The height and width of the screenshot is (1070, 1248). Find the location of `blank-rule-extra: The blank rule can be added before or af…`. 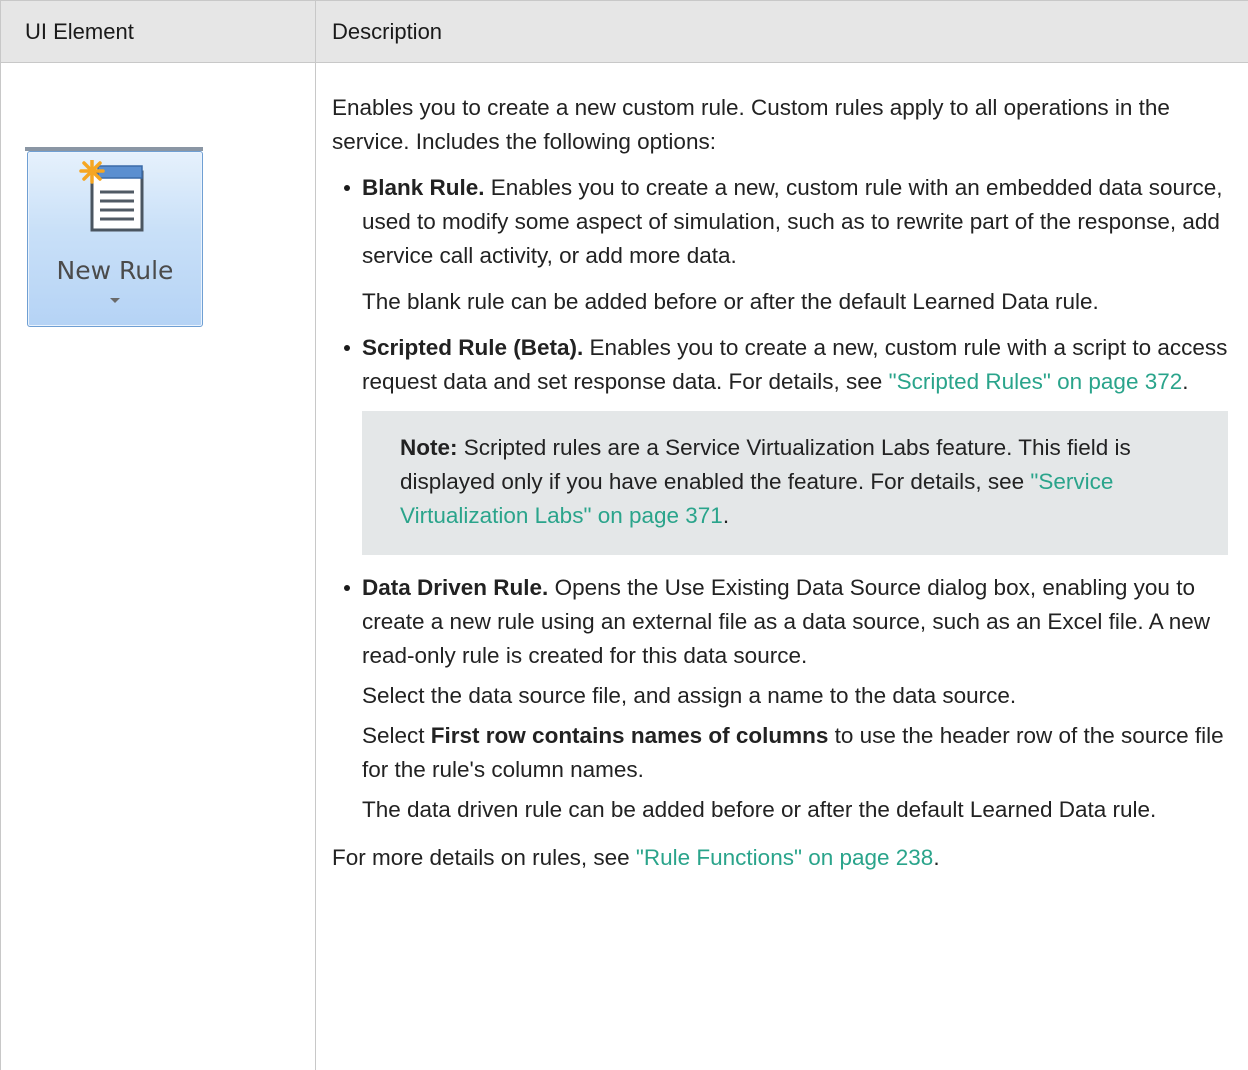

blank-rule-extra: The blank rule can be added before or af… is located at coordinates (730, 301).